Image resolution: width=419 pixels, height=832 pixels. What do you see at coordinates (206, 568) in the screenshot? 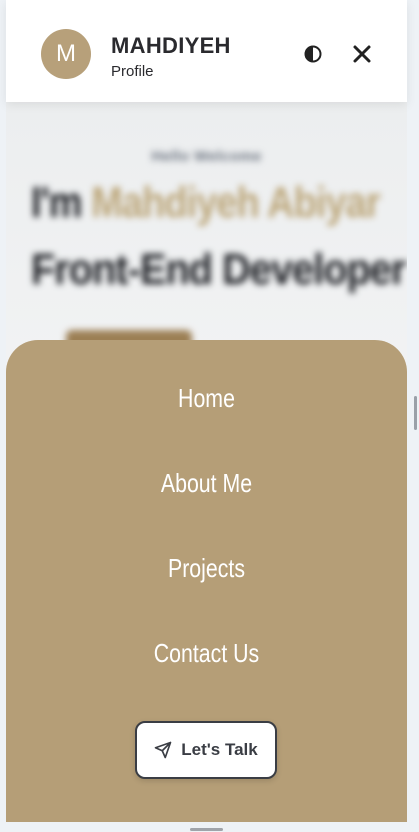
I see `menu-item-projects: Projects` at bounding box center [206, 568].